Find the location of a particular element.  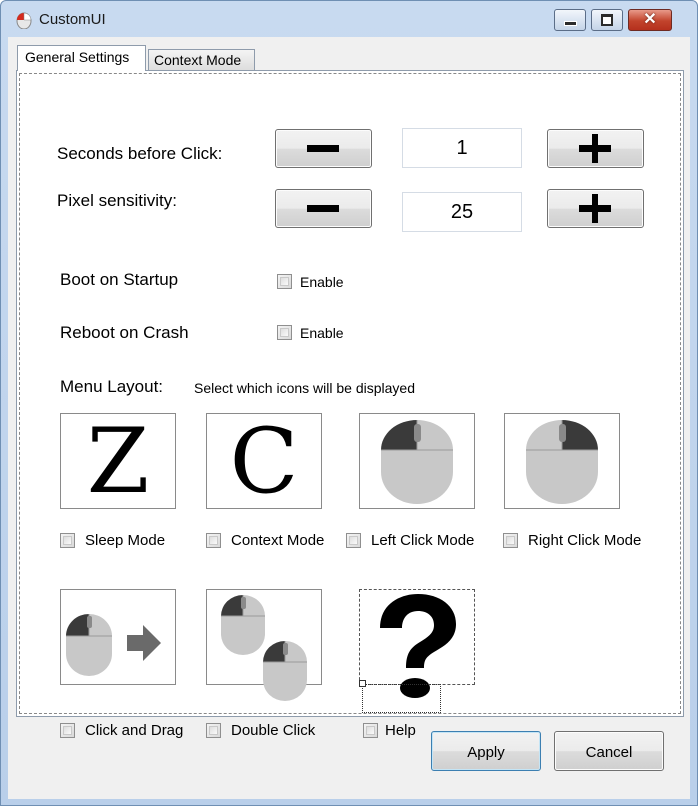

boot-on-startup-label: Boot on Startup is located at coordinates (119, 279).